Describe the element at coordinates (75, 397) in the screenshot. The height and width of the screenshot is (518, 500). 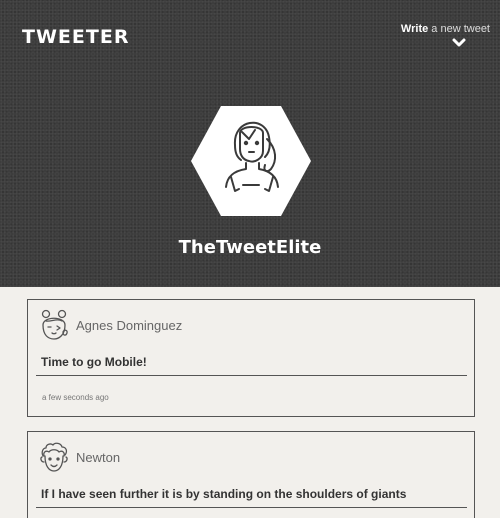
I see `tweet-timestamp: a few seconds ago` at that location.